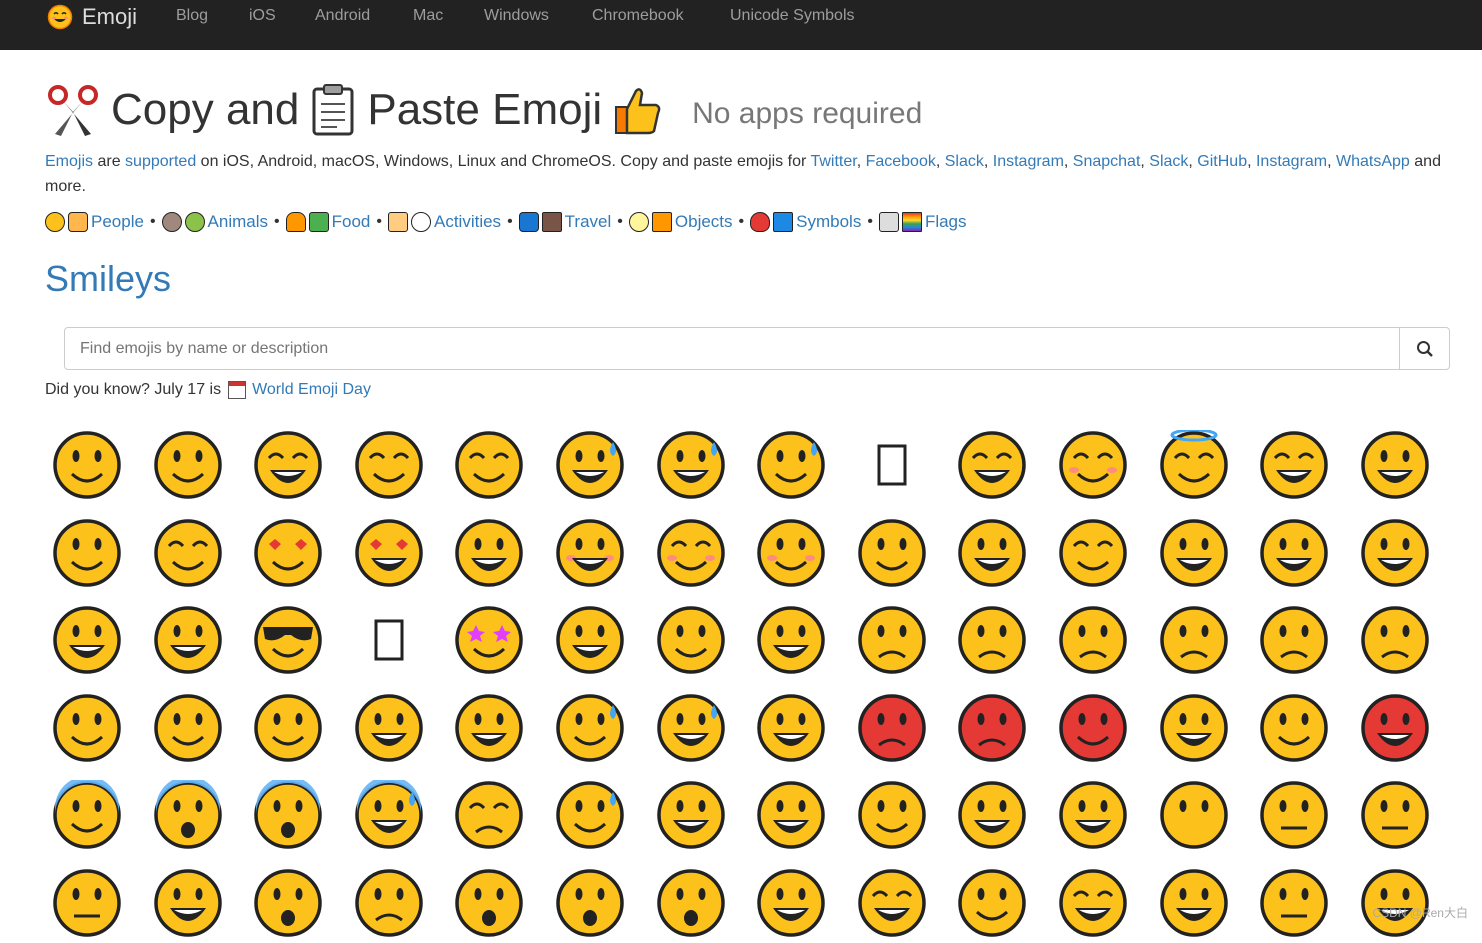 Image resolution: width=1482 pixels, height=943 pixels. I want to click on frowning-open-mouth-emoji-icon, so click(389, 903).